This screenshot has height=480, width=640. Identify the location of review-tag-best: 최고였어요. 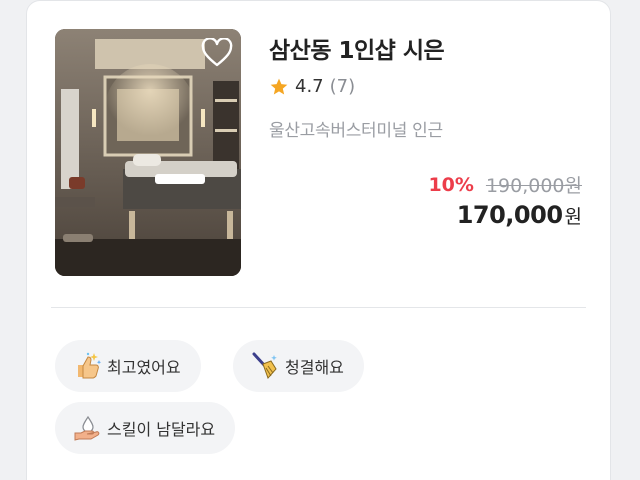
(128, 366).